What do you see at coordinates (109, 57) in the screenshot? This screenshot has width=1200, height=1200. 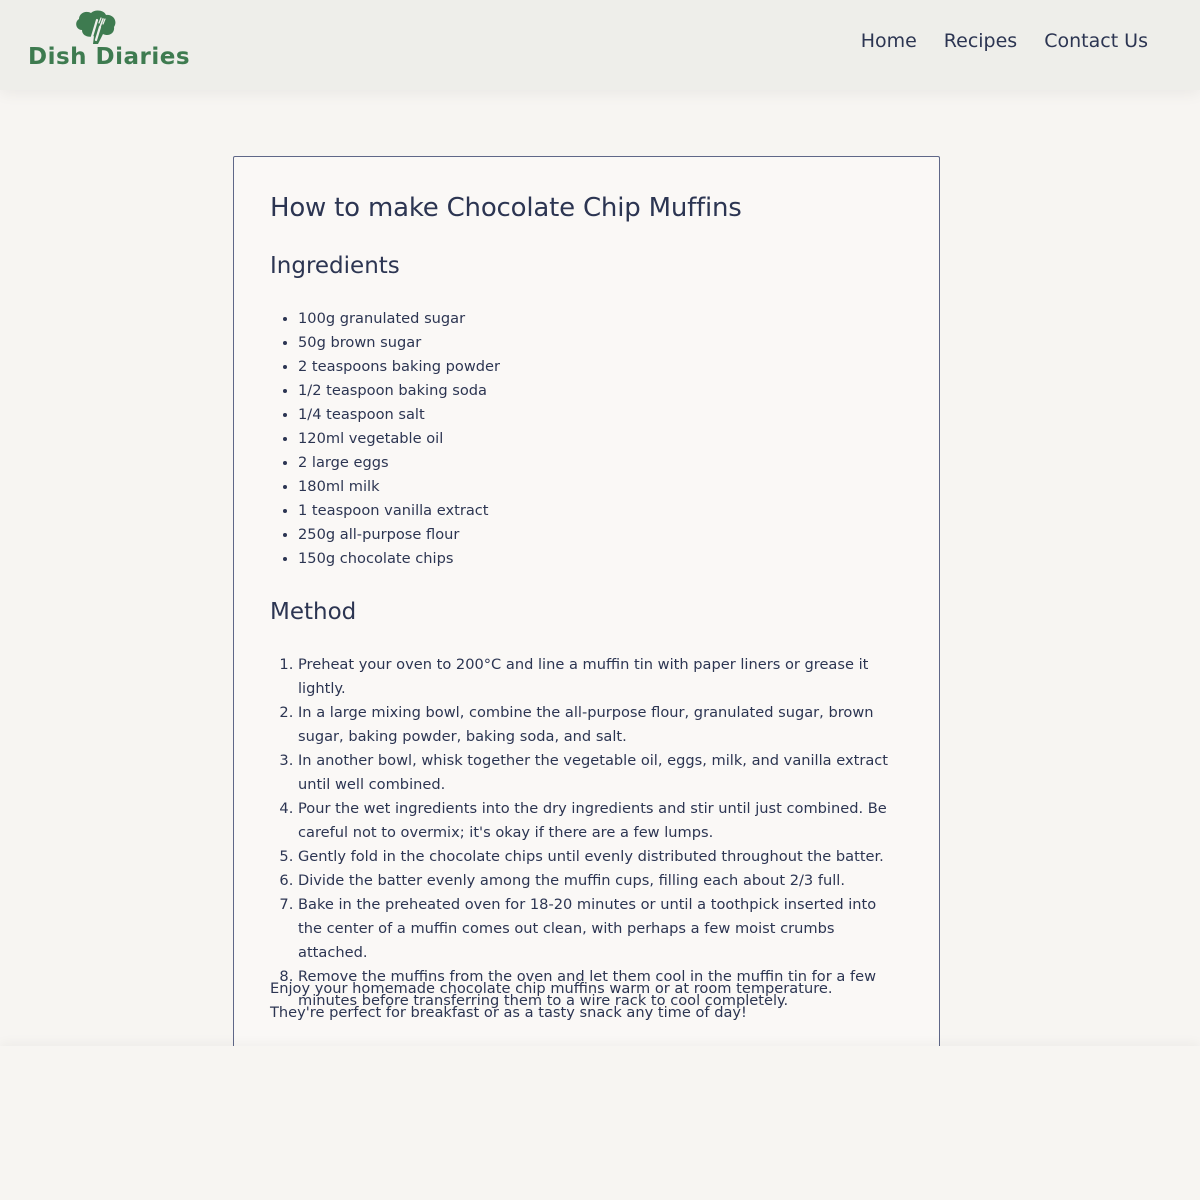 I see `logo-wordmark: Dish Diaries` at bounding box center [109, 57].